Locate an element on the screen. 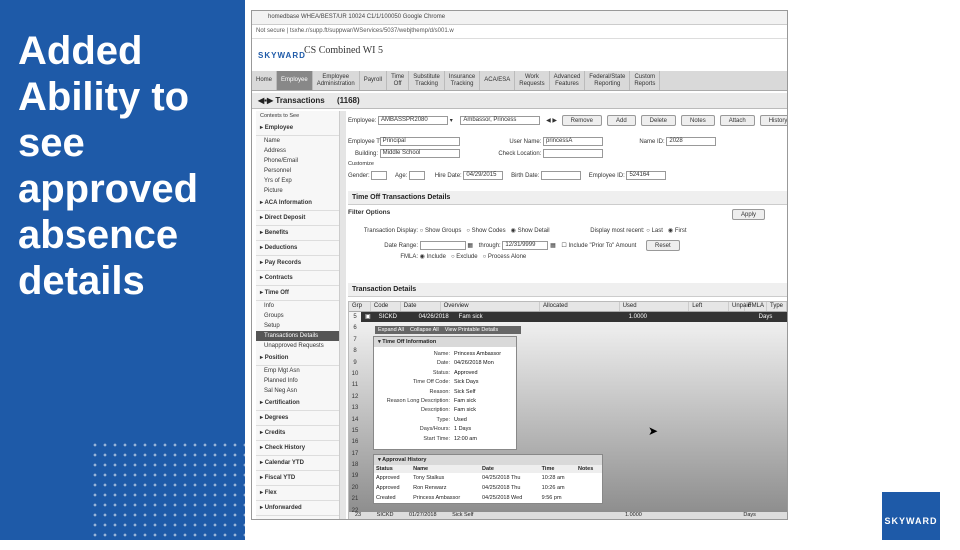 The image size is (960, 550). sidebar-item-credits: ▸ Credits is located at coordinates (297, 433).